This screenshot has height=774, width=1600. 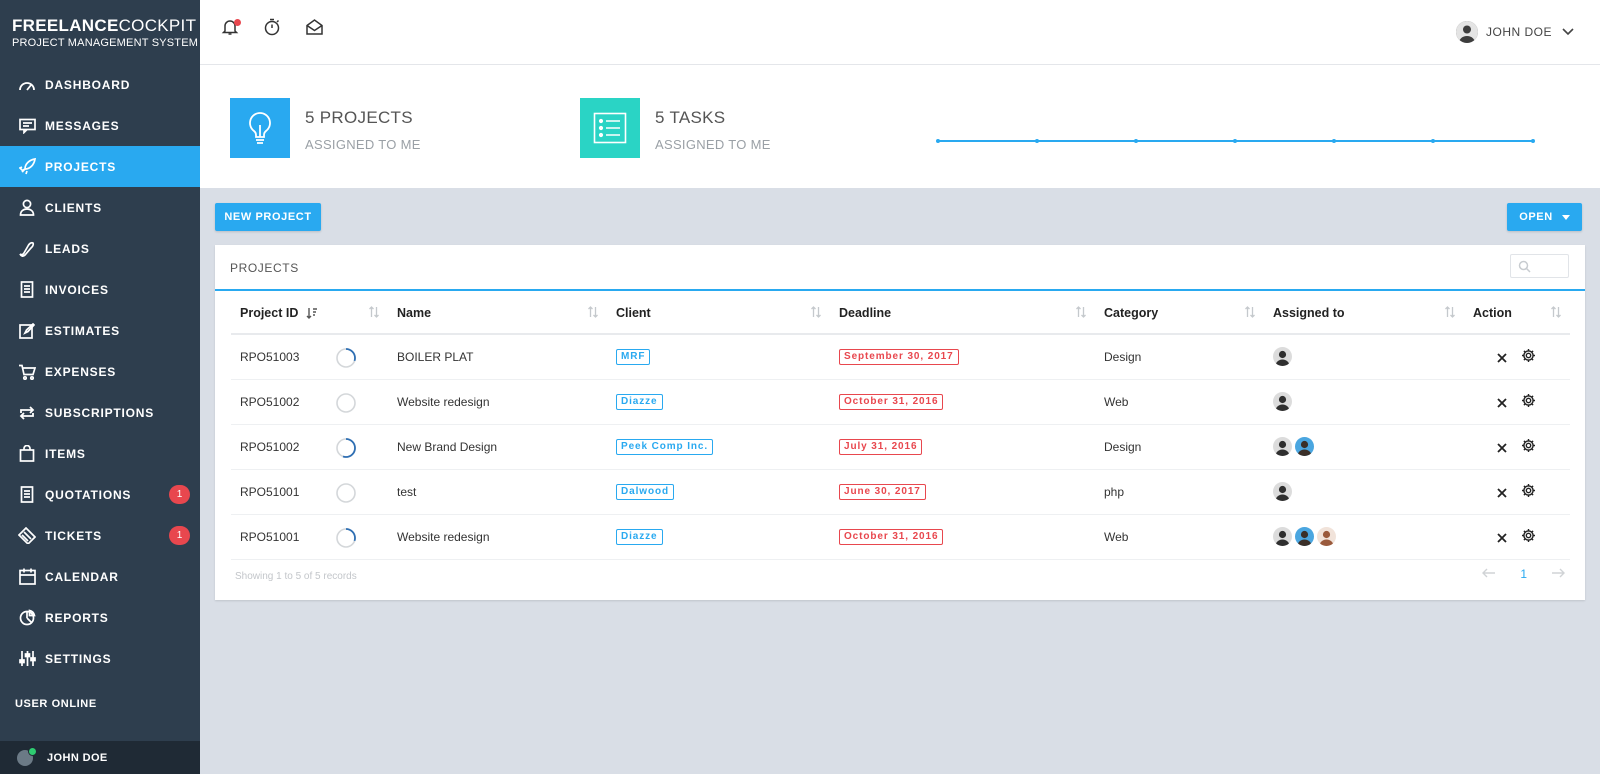 What do you see at coordinates (100, 248) in the screenshot?
I see `sidebar-item-leads: LEADS` at bounding box center [100, 248].